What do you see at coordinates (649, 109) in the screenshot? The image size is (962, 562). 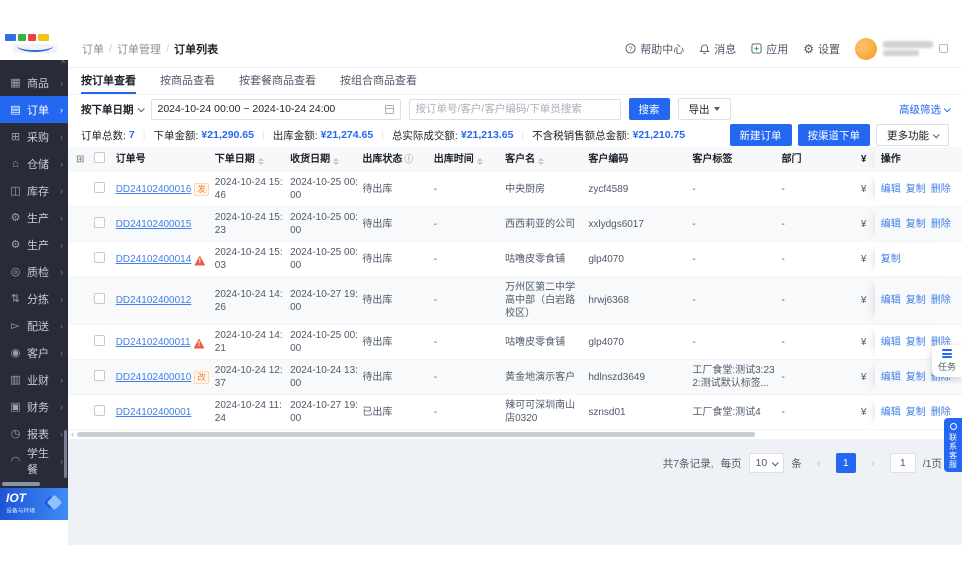 I see `search-button: 搜索` at bounding box center [649, 109].